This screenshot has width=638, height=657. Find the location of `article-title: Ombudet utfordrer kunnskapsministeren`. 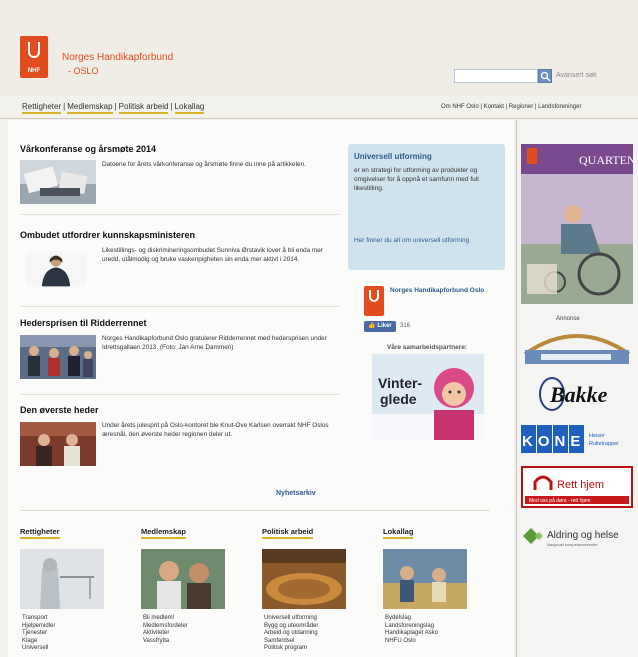

article-title: Ombudet utfordrer kunnskapsministeren is located at coordinates (180, 235).